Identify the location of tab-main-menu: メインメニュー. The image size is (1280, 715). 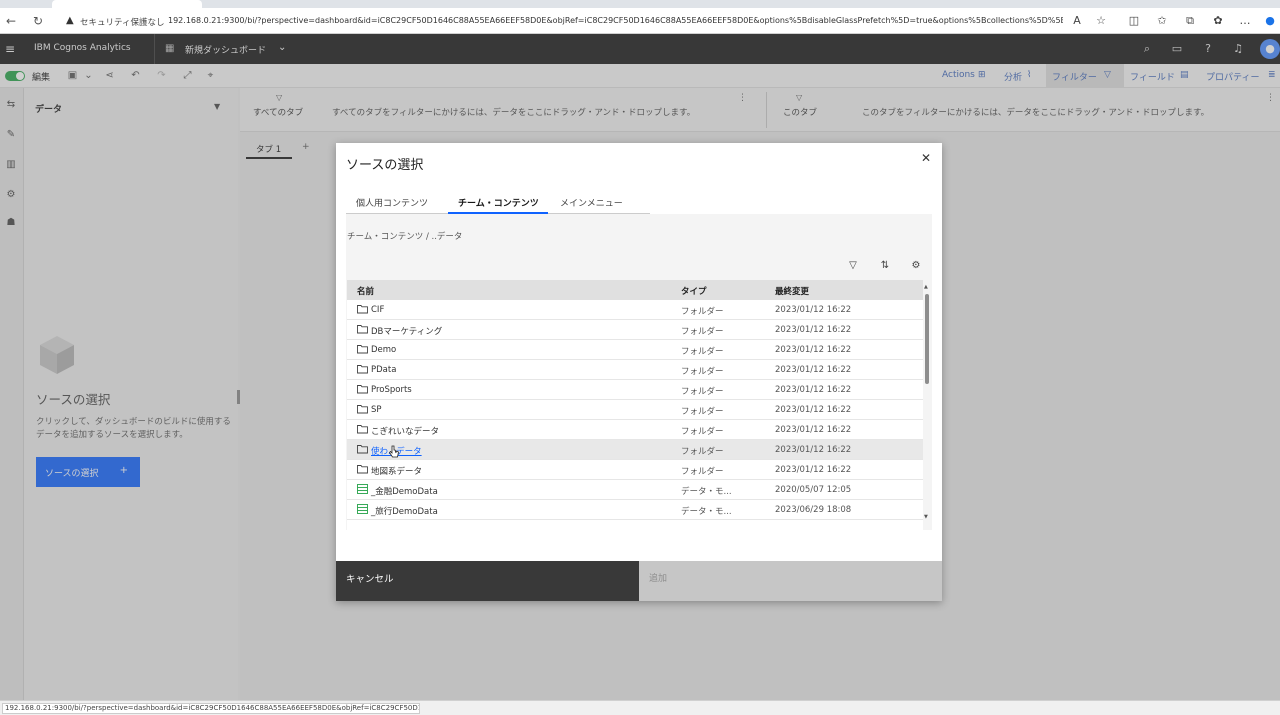
(591, 202).